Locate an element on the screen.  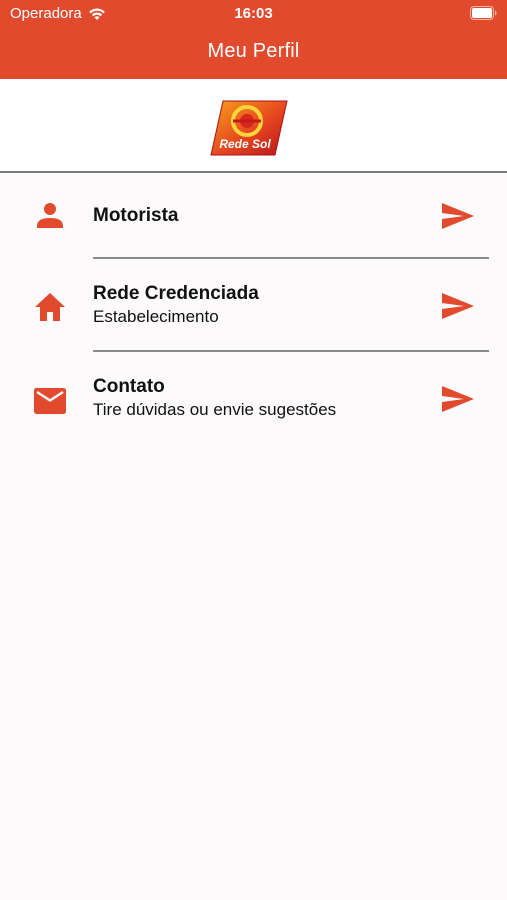
menu-item-title: Rede Credenciada is located at coordinates (176, 293).